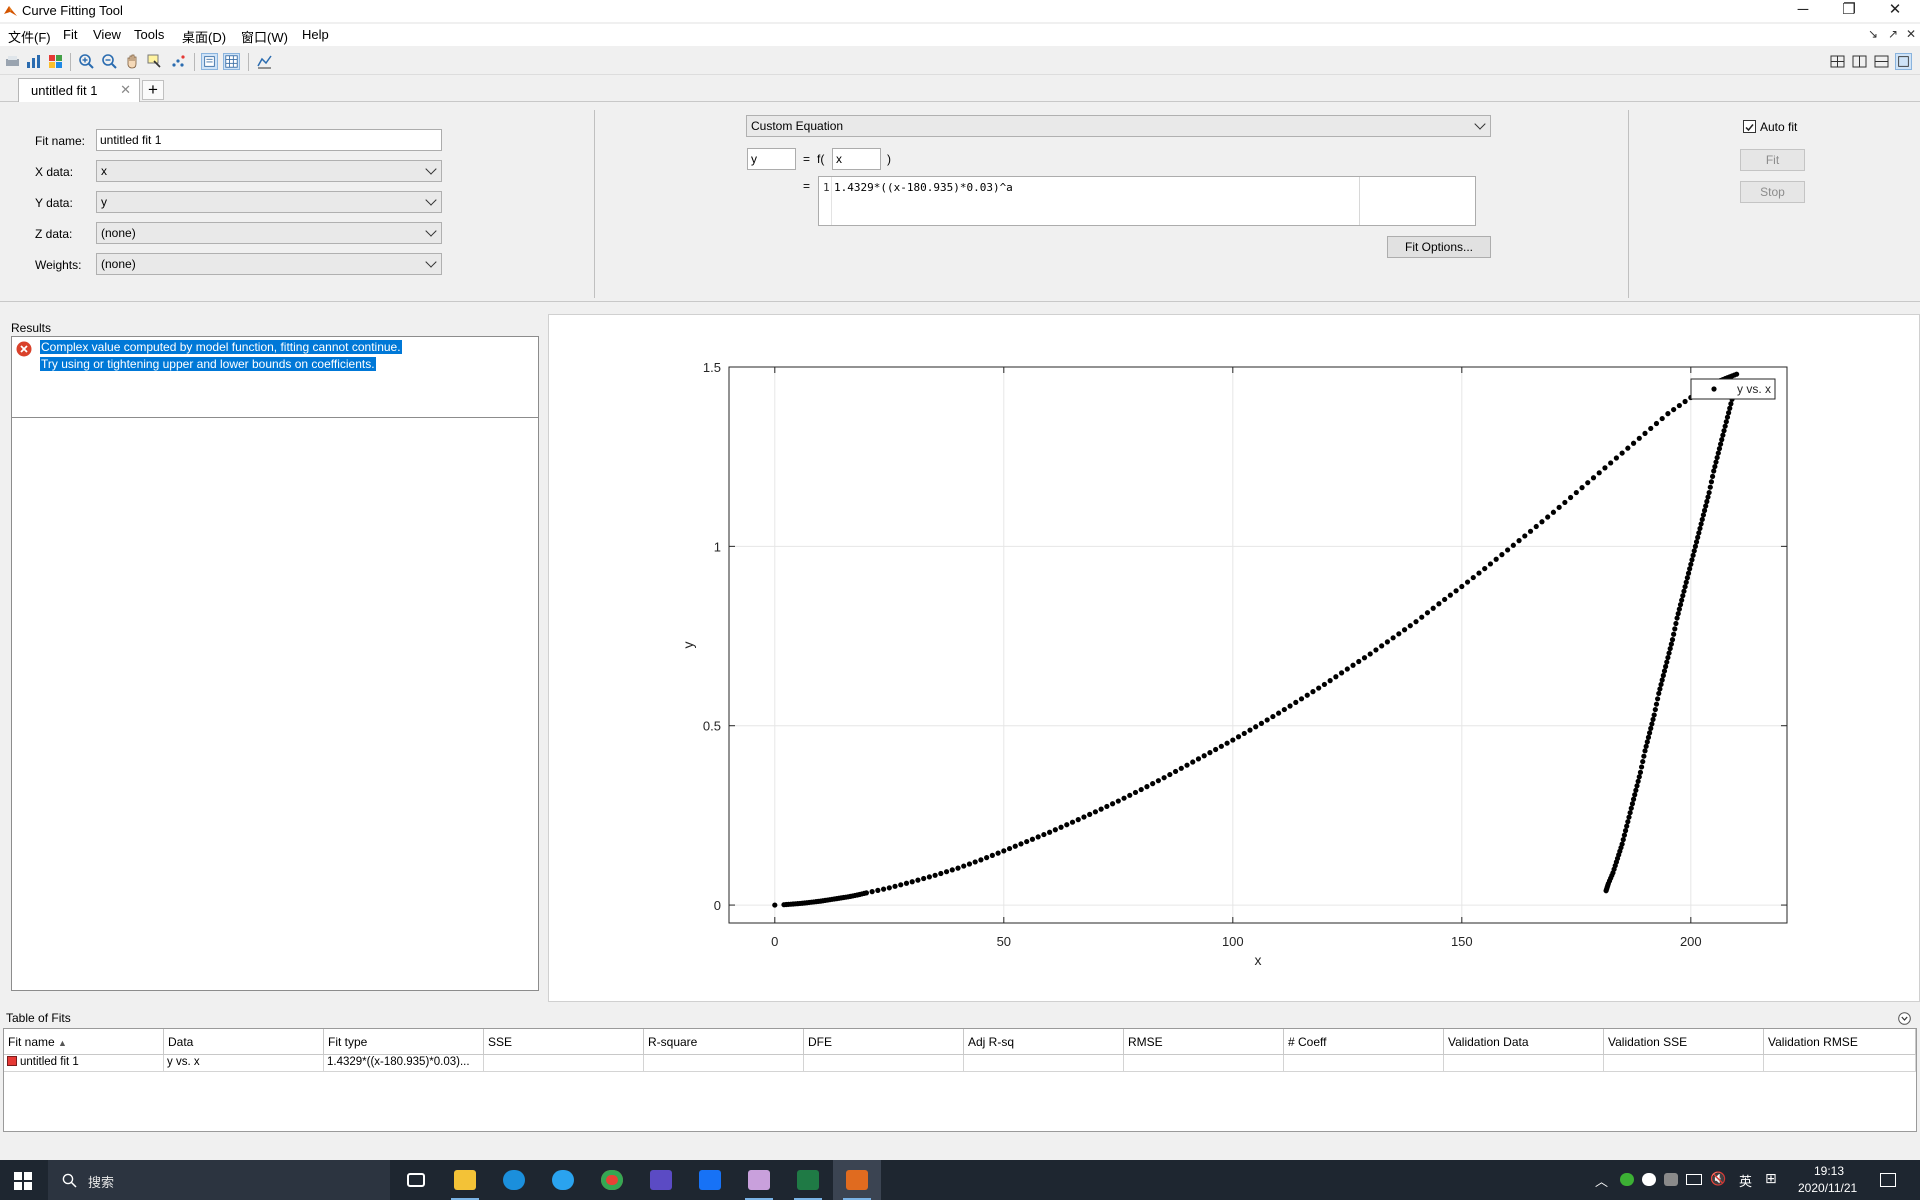 This screenshot has width=1920, height=1200. I want to click on column-header-data: Data, so click(244, 1042).